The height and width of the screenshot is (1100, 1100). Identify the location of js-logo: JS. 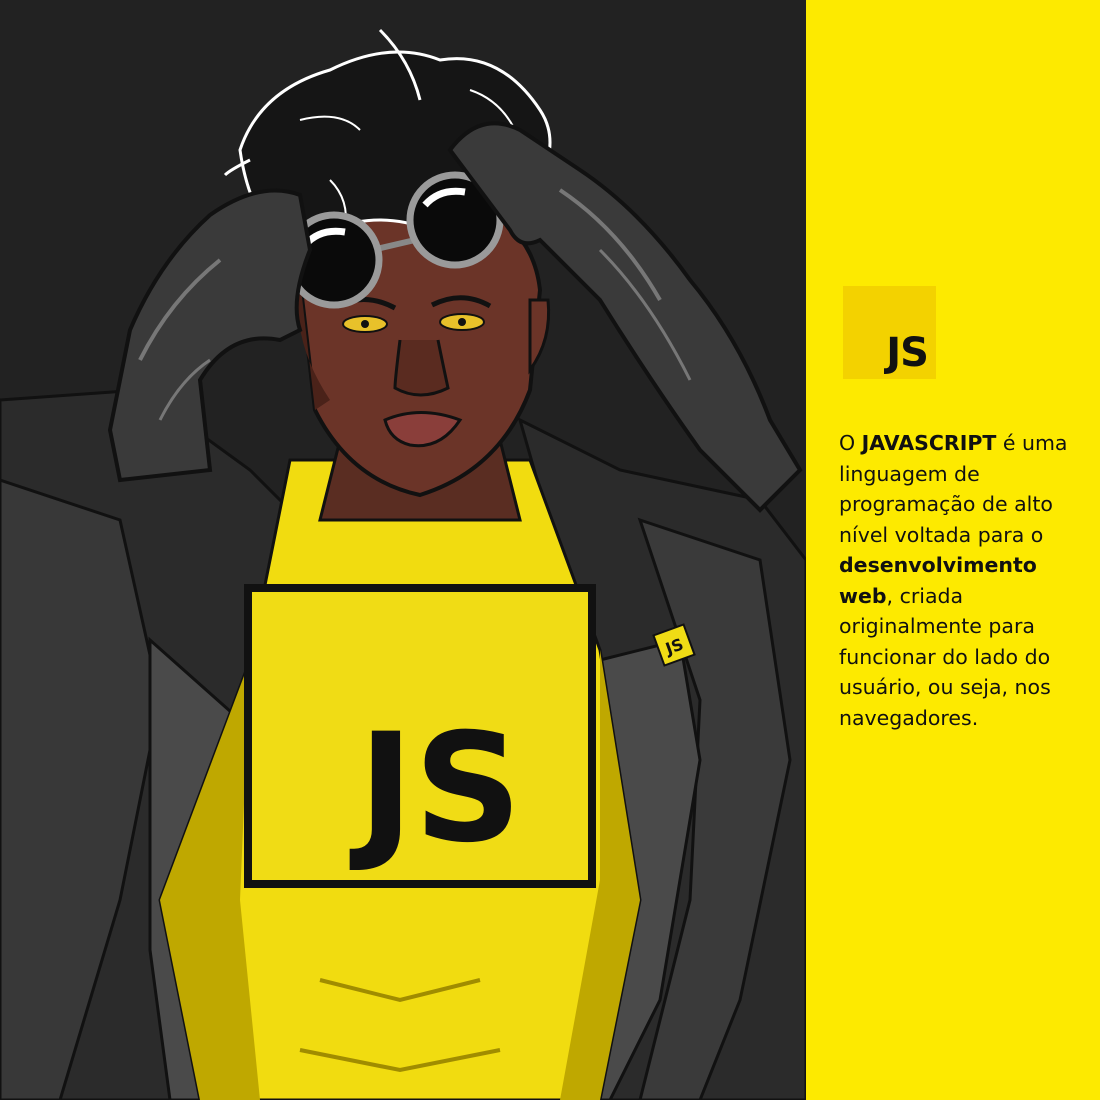
(889, 332).